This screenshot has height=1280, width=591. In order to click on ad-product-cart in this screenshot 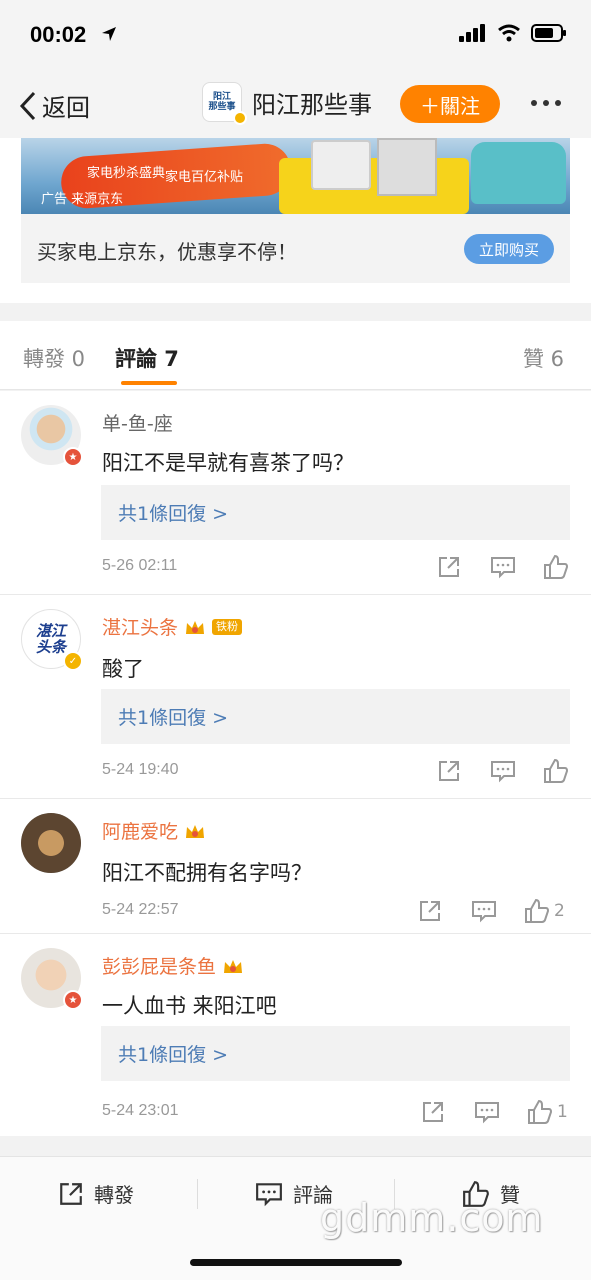, I will do `click(374, 186)`.